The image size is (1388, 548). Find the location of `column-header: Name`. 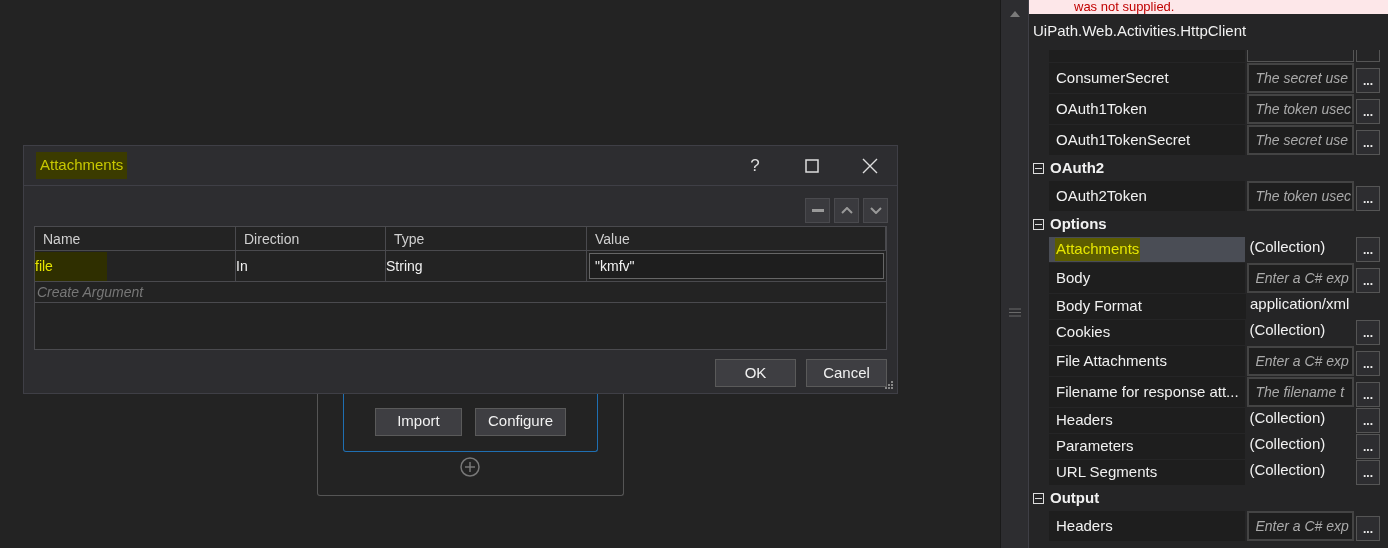

column-header: Name is located at coordinates (135, 238).